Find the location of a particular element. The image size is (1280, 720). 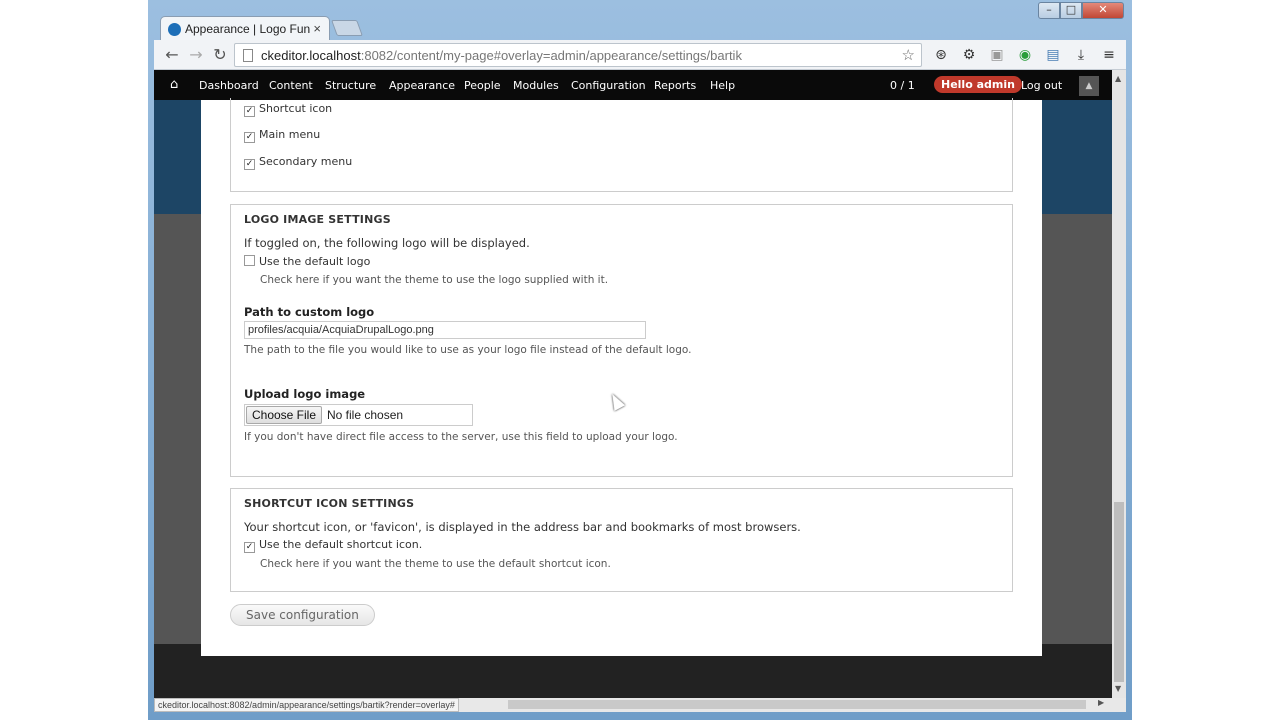

checkbox-label: Secondary menu is located at coordinates (306, 161).